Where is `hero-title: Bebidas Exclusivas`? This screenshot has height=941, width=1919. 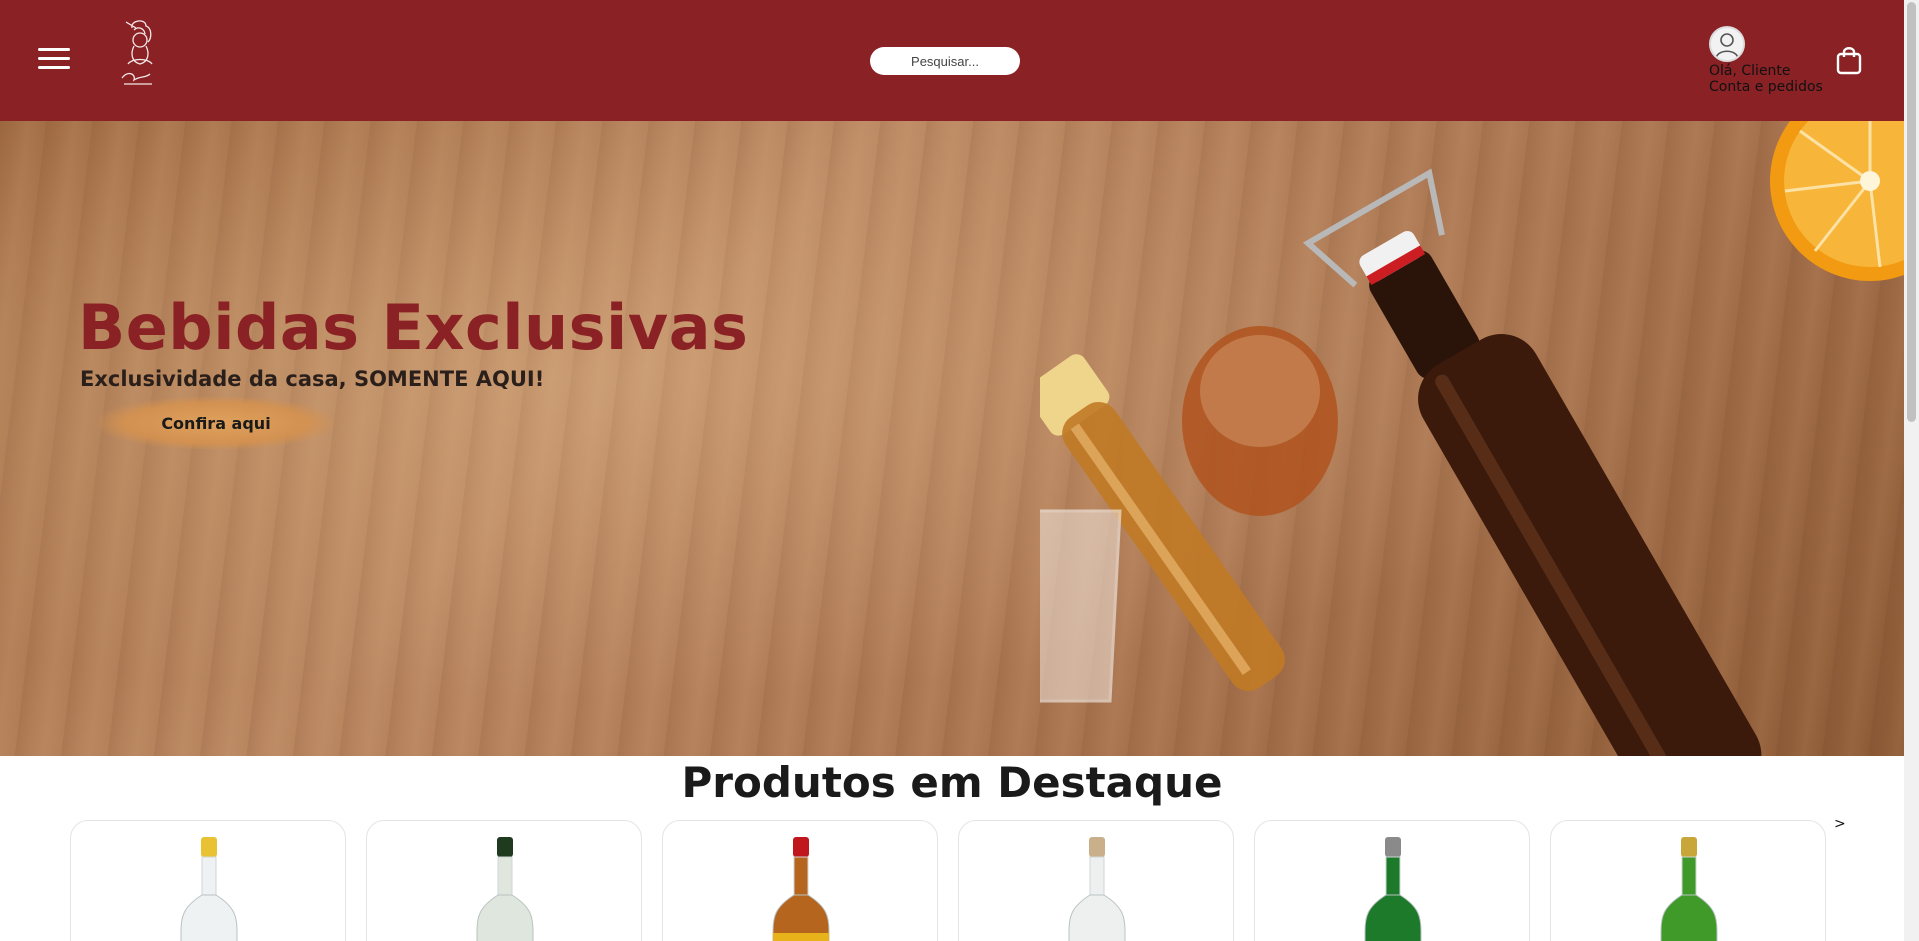 hero-title: Bebidas Exclusivas is located at coordinates (413, 327).